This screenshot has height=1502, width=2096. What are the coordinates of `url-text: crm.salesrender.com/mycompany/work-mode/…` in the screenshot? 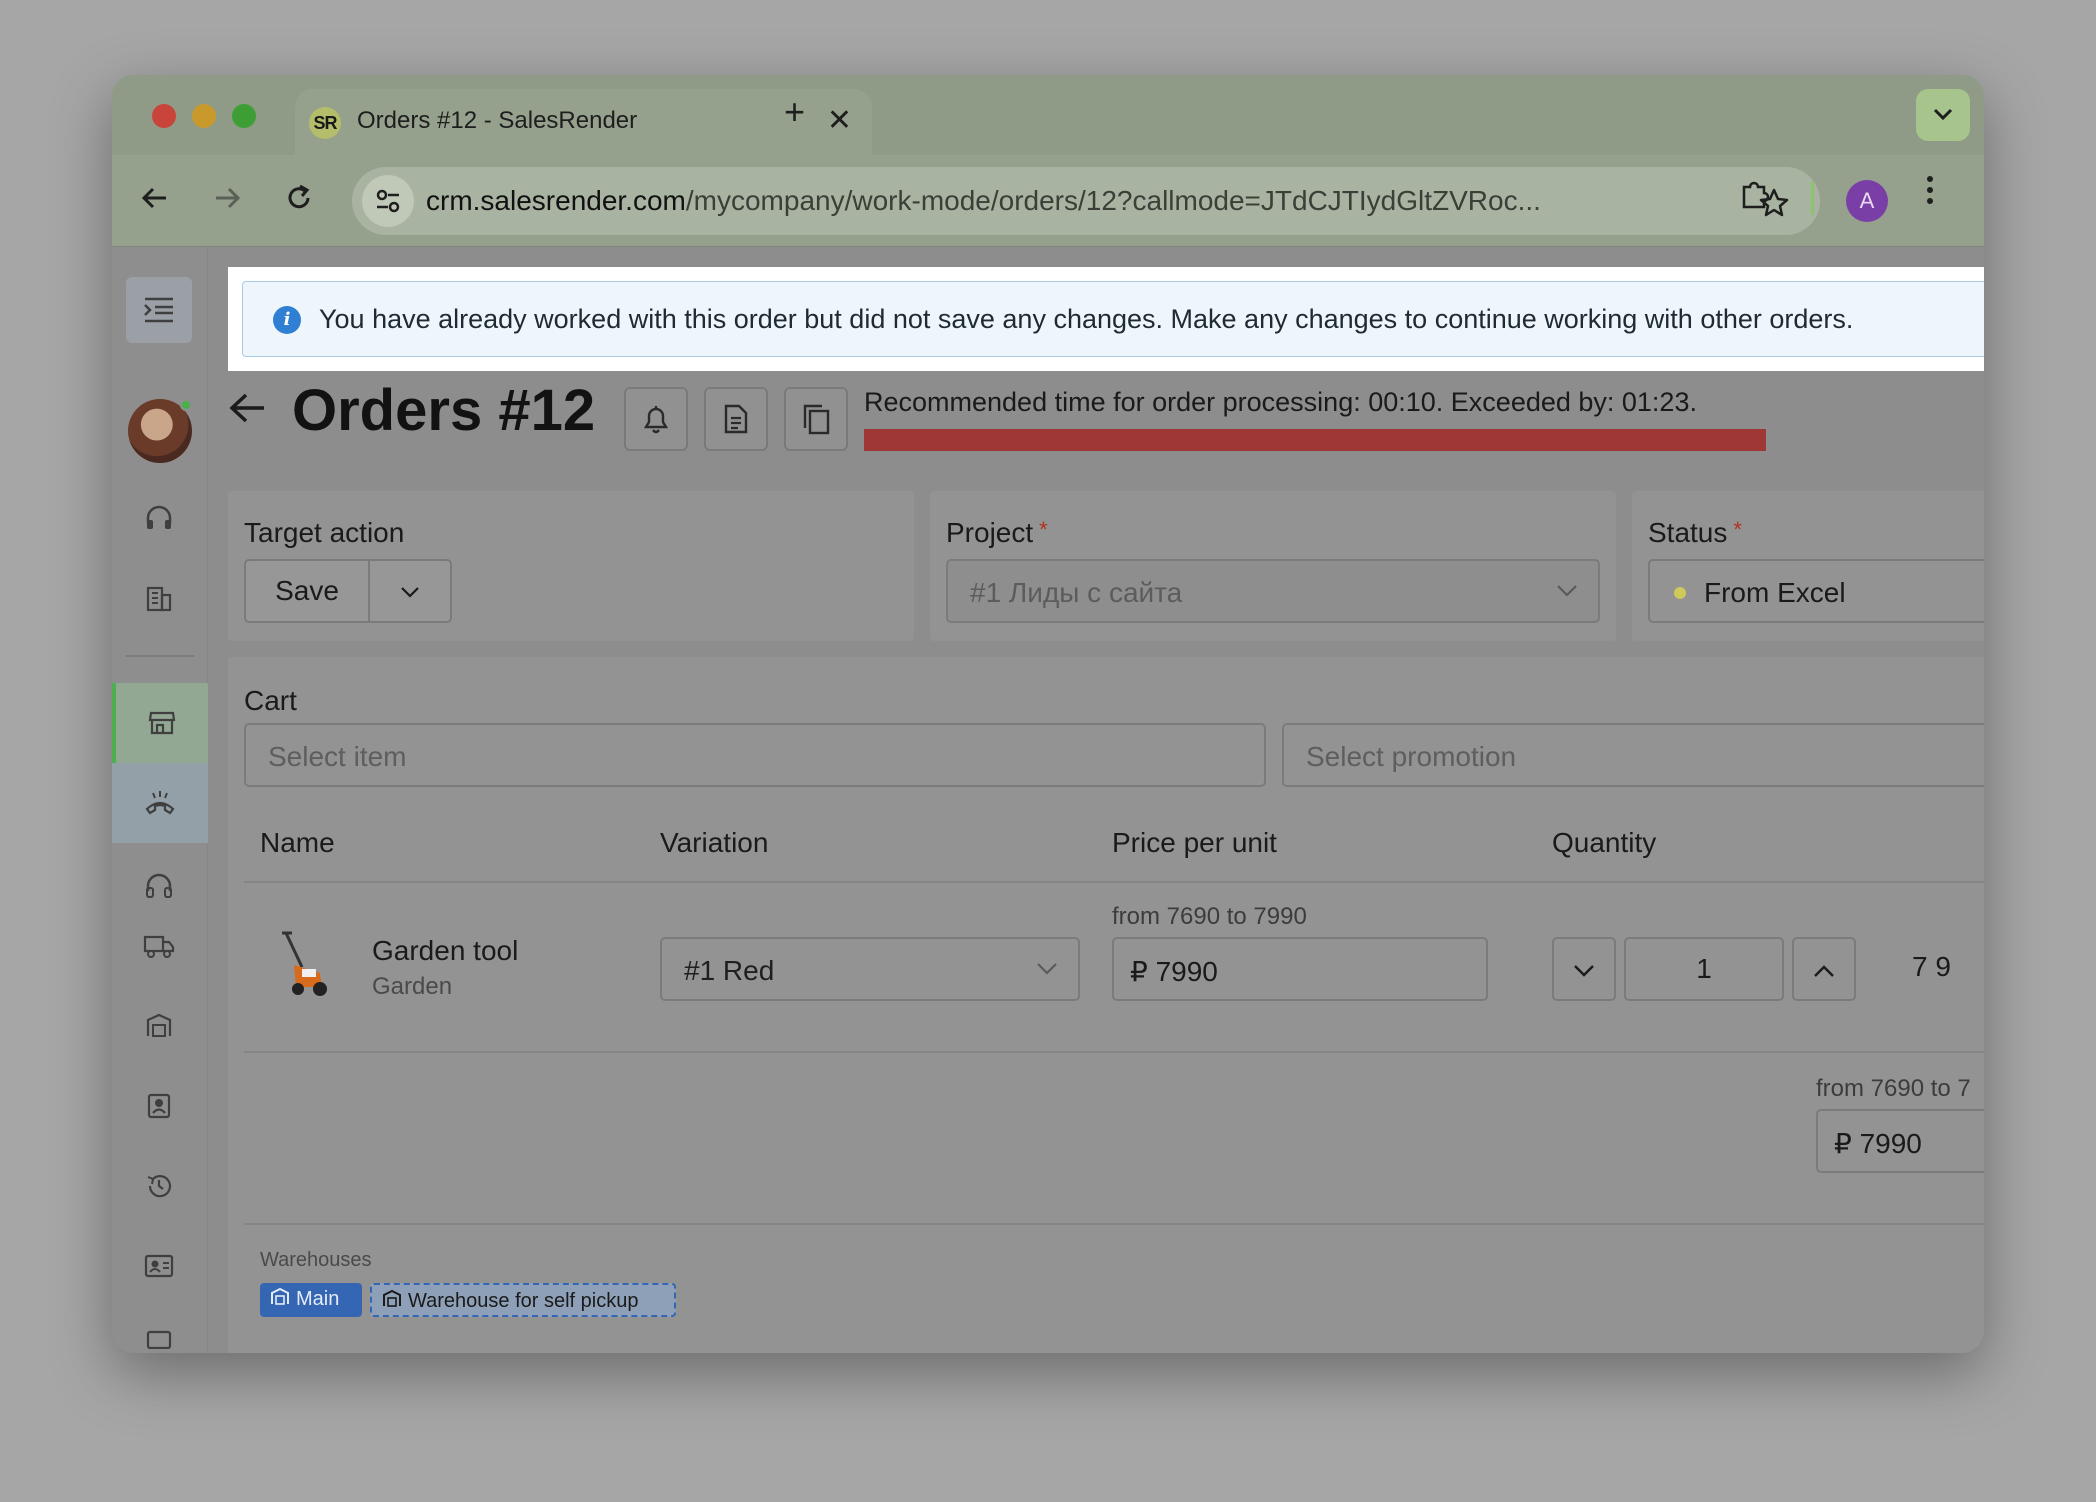 It's located at (1066, 201).